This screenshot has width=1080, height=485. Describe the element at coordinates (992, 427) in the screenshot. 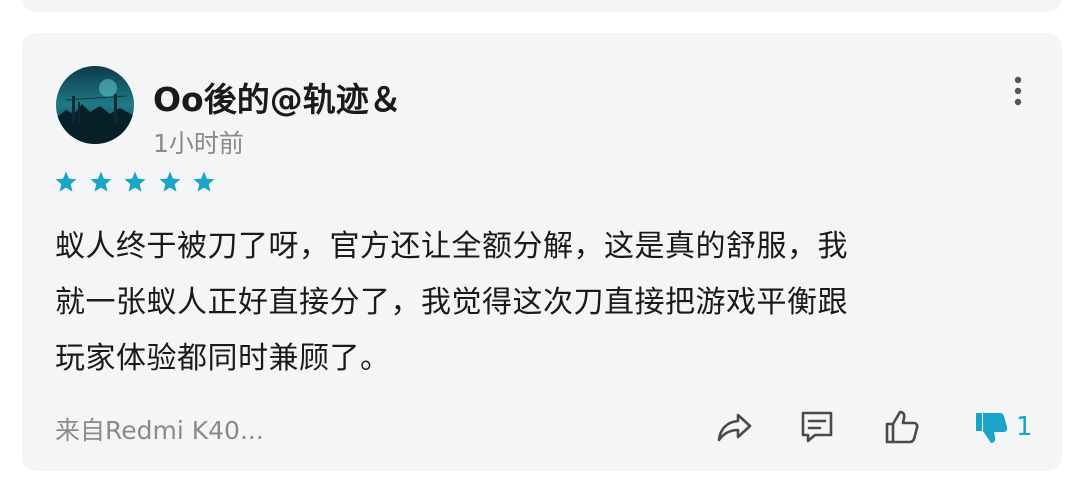

I see `thumbs-down-icon` at that location.